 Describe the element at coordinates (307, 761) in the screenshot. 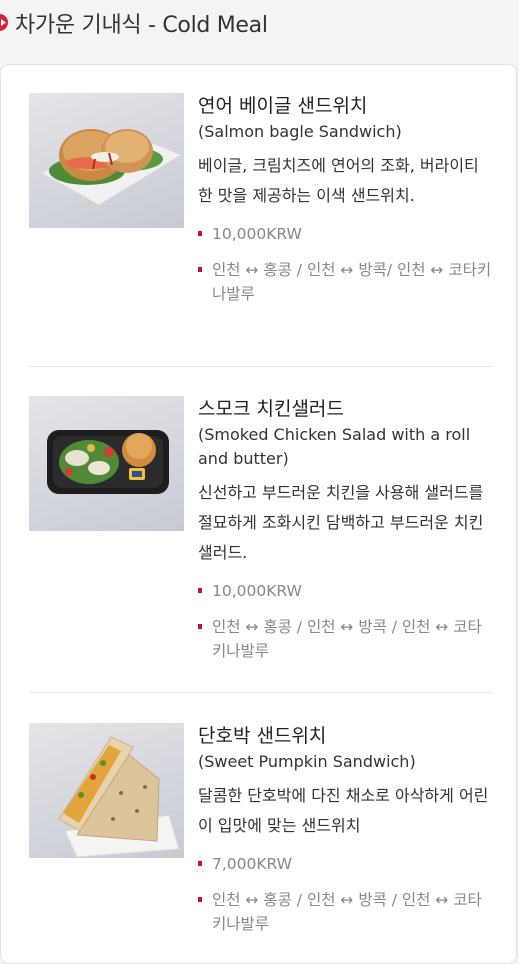

I see `item-english-name: (Sweet Pumpkin Sandwich)` at that location.